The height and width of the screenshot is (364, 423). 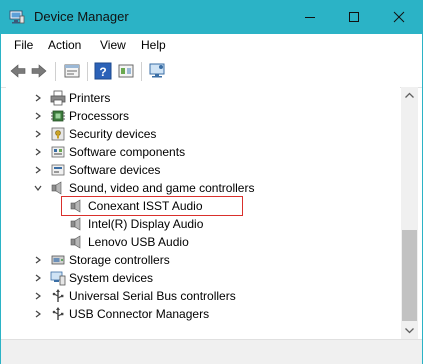 I want to click on tree-item-label: Lenovo USB Audio, so click(x=138, y=242).